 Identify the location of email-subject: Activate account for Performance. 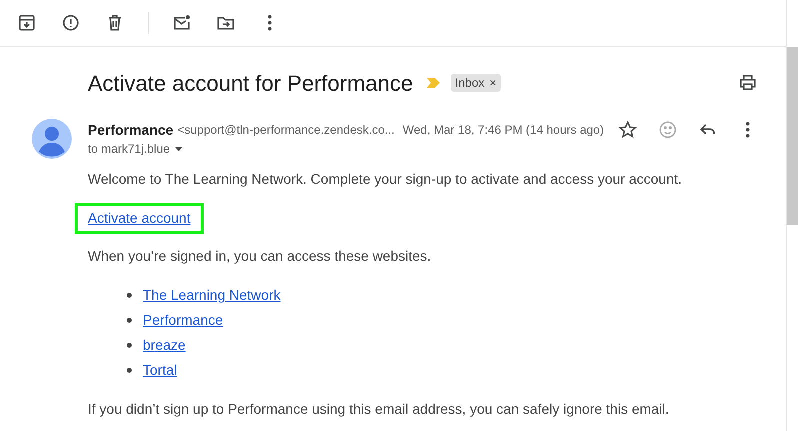
(251, 84).